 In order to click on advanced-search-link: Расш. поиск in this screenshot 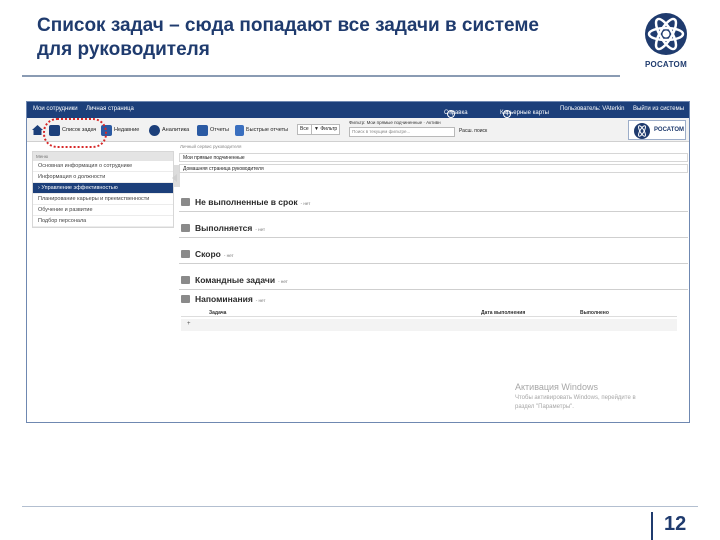, I will do `click(473, 131)`.